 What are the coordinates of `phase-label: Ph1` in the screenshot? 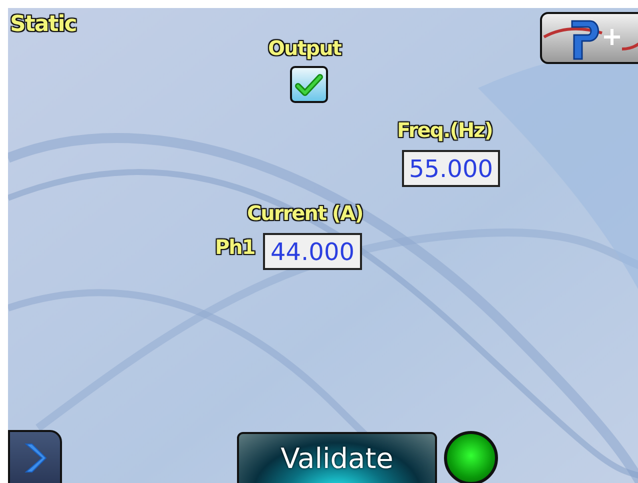 It's located at (235, 247).